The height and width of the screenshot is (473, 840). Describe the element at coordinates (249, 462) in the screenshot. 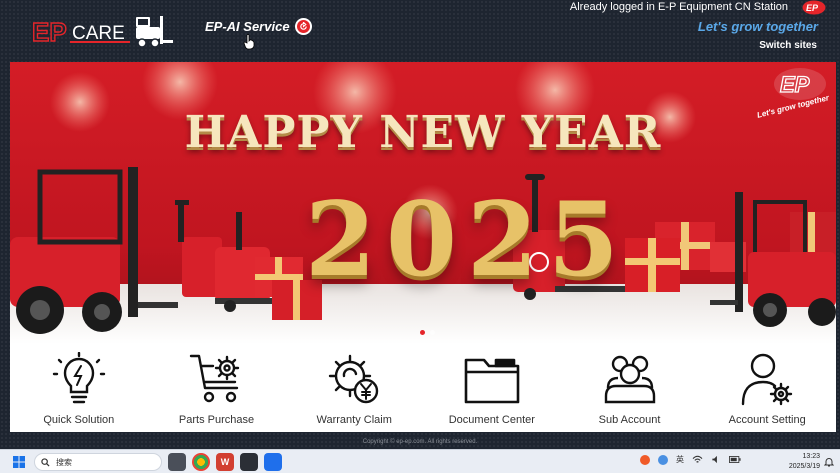

I see `app-icon` at that location.